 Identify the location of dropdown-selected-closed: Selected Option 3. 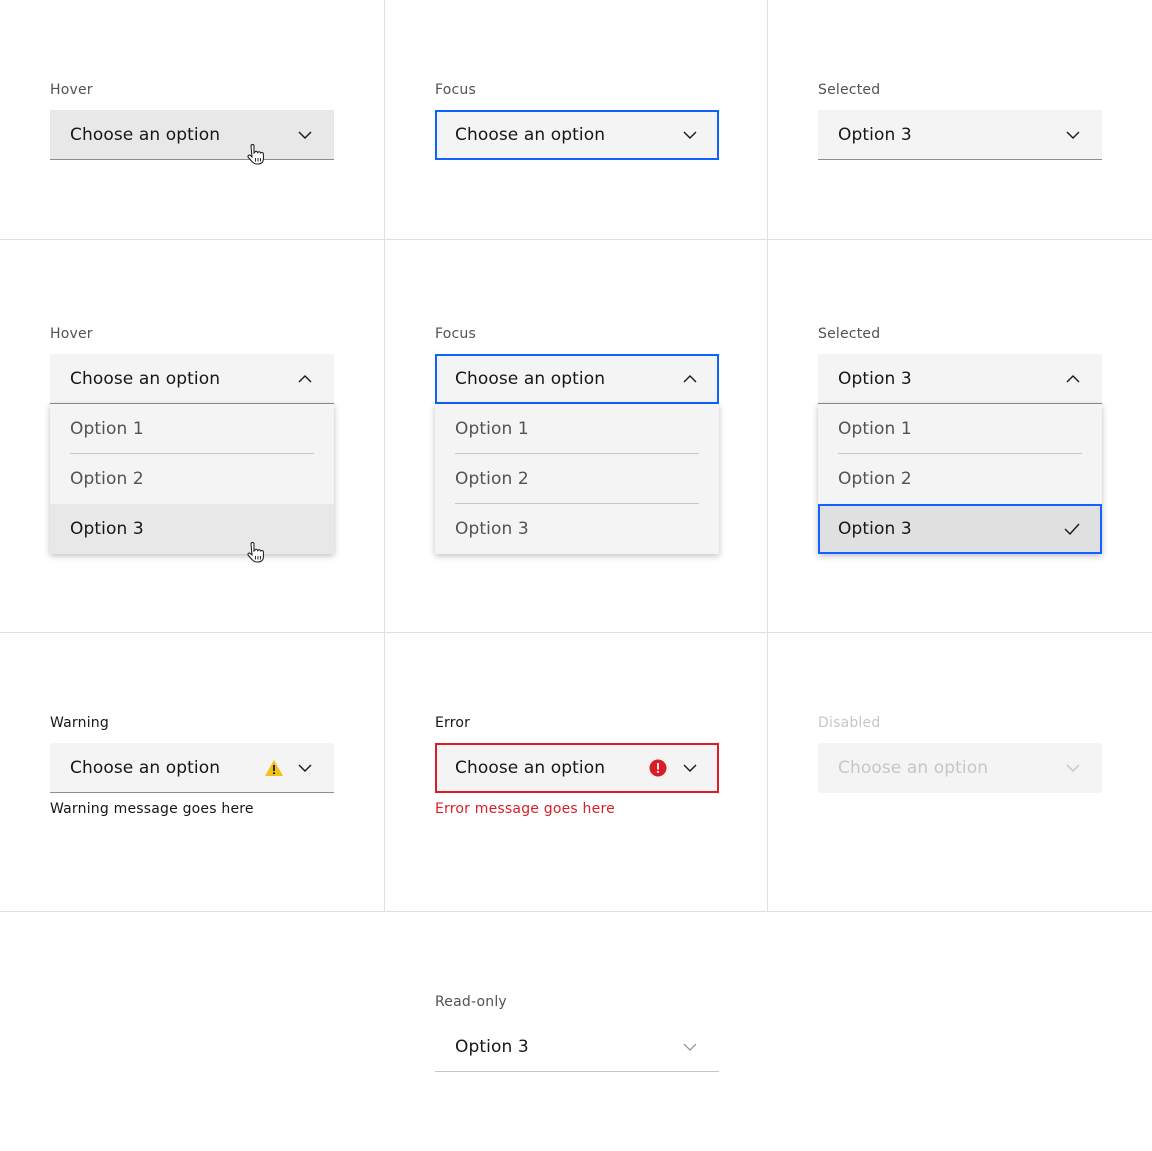
(960, 120).